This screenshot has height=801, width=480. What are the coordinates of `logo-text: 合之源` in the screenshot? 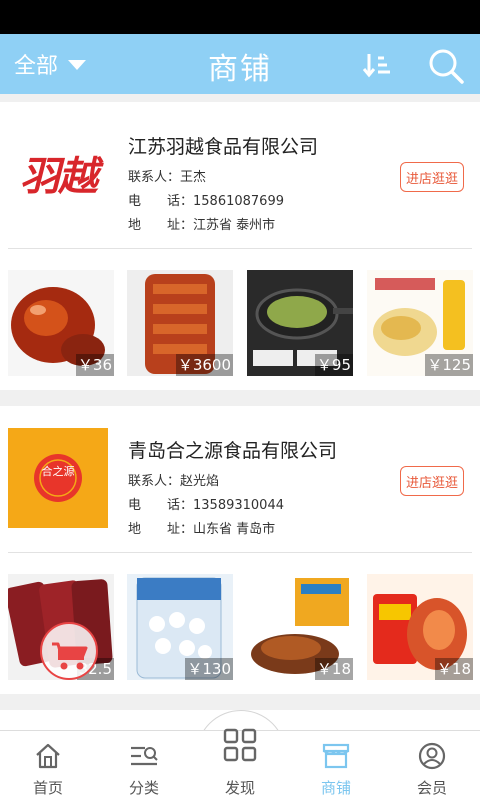 It's located at (58, 471).